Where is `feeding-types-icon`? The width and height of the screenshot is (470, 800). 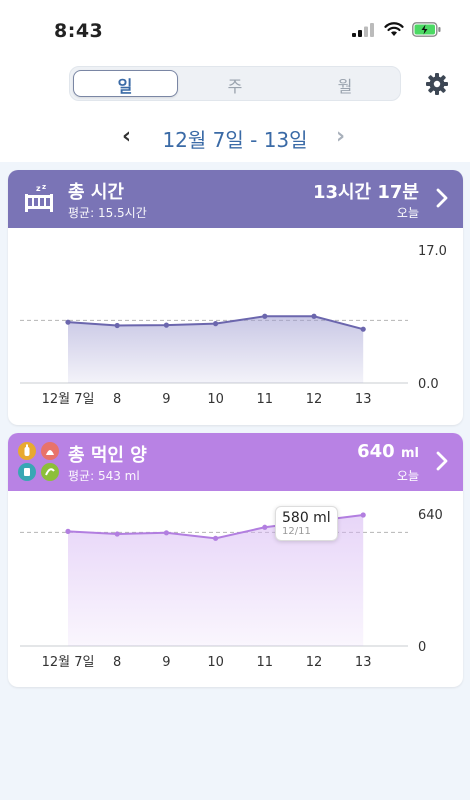 feeding-types-icon is located at coordinates (38, 461).